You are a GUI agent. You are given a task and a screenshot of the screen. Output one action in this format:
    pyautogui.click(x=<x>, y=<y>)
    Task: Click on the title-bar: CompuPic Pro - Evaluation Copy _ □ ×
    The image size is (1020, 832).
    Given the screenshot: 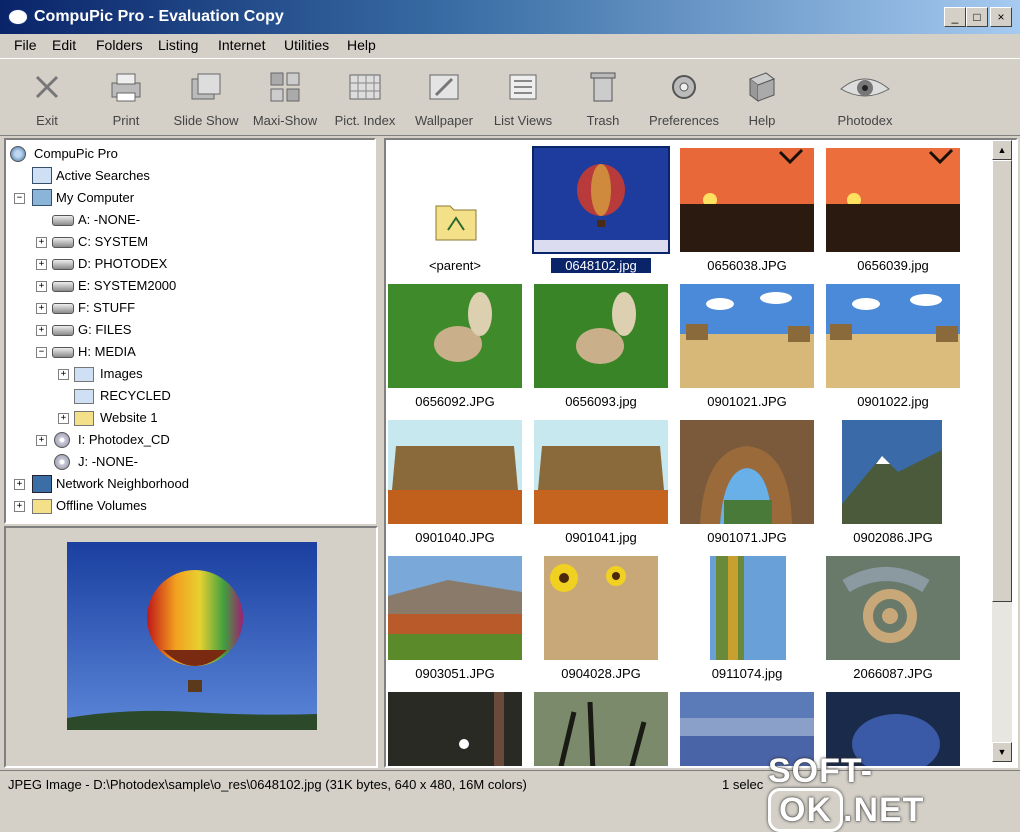 What is the action you would take?
    pyautogui.click(x=510, y=17)
    